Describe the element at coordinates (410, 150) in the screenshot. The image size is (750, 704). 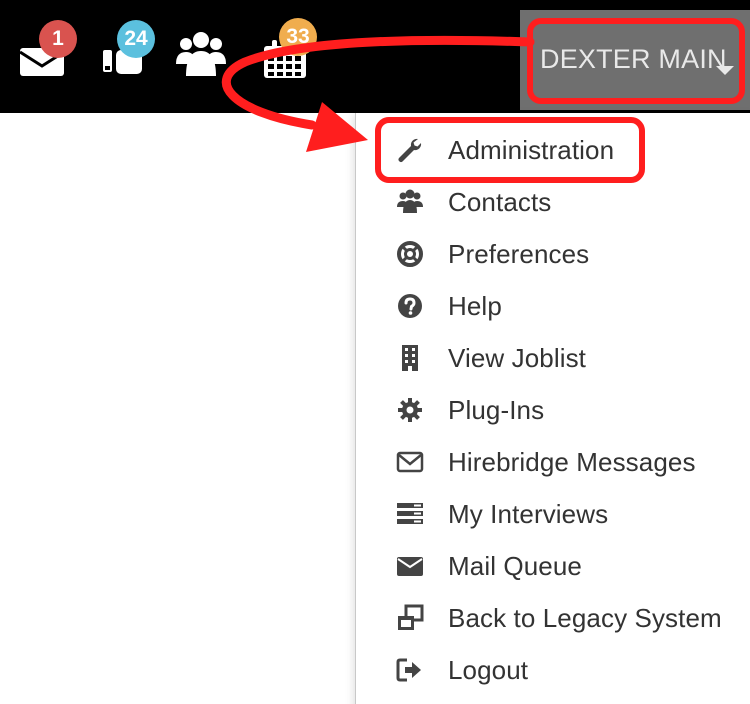
I see `wrench-icon` at that location.